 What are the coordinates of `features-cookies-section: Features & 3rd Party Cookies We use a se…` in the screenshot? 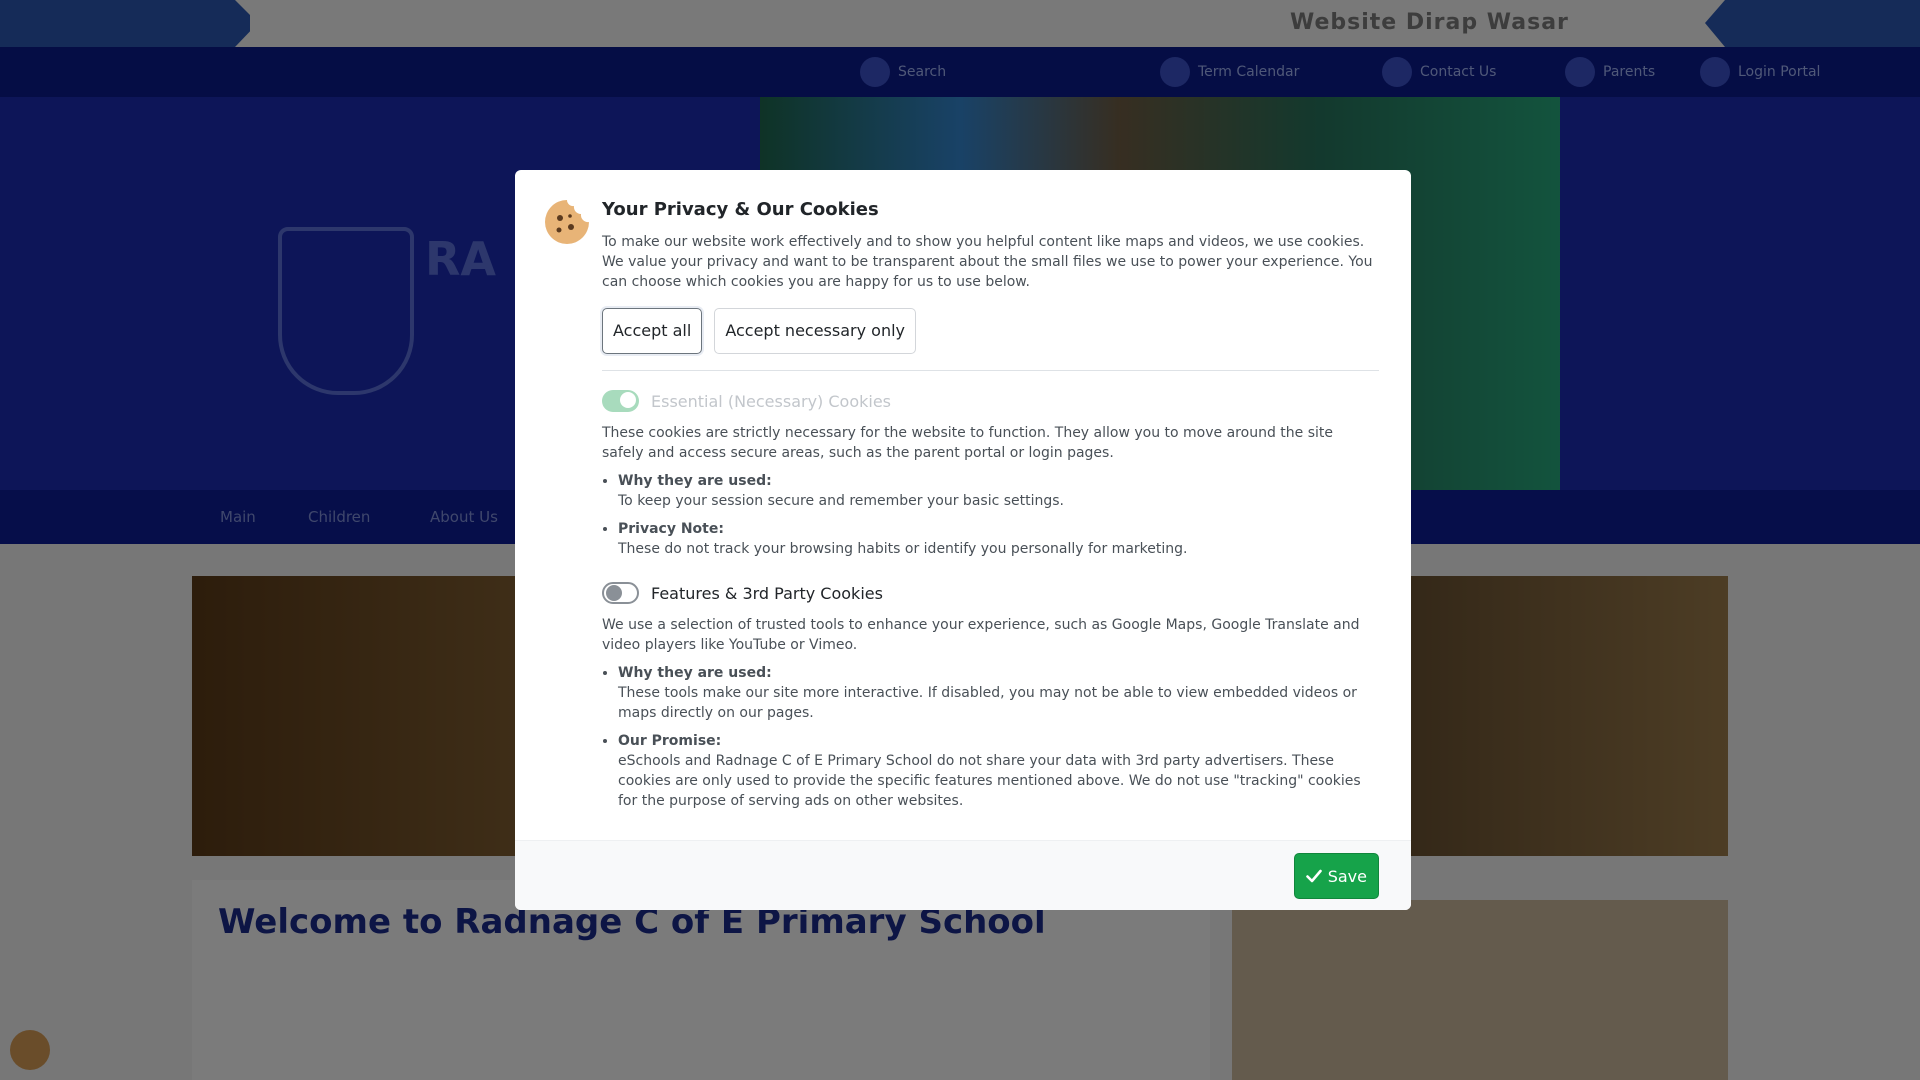 It's located at (990, 696).